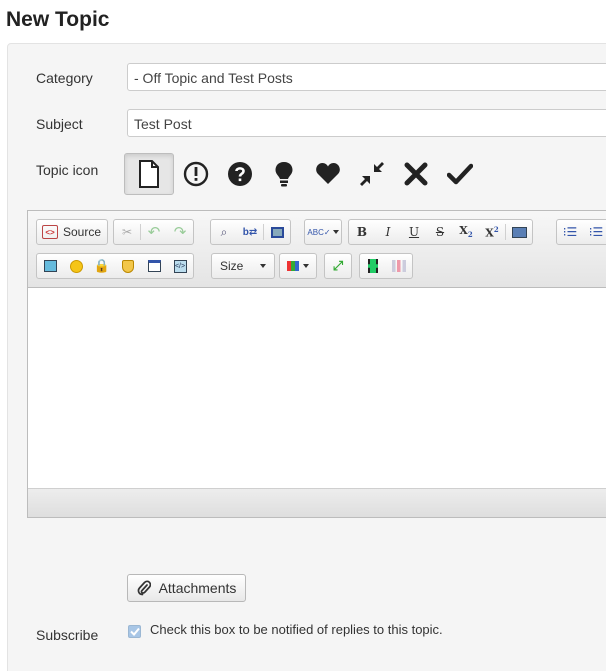 Image resolution: width=606 pixels, height=671 pixels. I want to click on clipboard-group: ✂ ↶ ↷, so click(153, 232).